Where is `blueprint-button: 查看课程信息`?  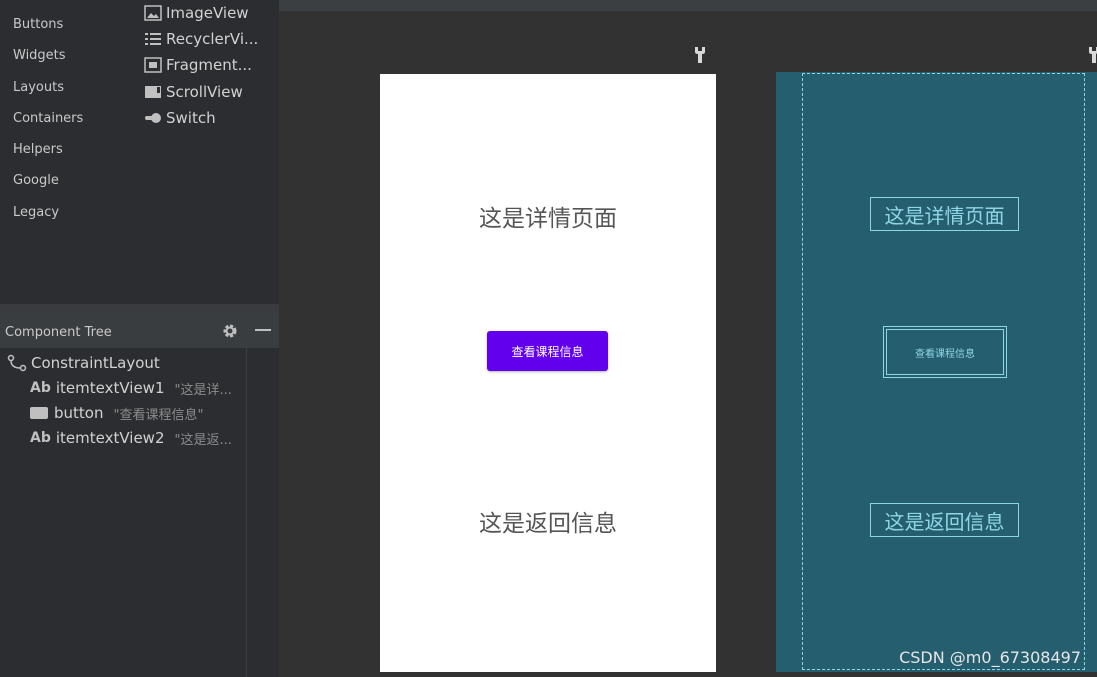 blueprint-button: 查看课程信息 is located at coordinates (945, 352).